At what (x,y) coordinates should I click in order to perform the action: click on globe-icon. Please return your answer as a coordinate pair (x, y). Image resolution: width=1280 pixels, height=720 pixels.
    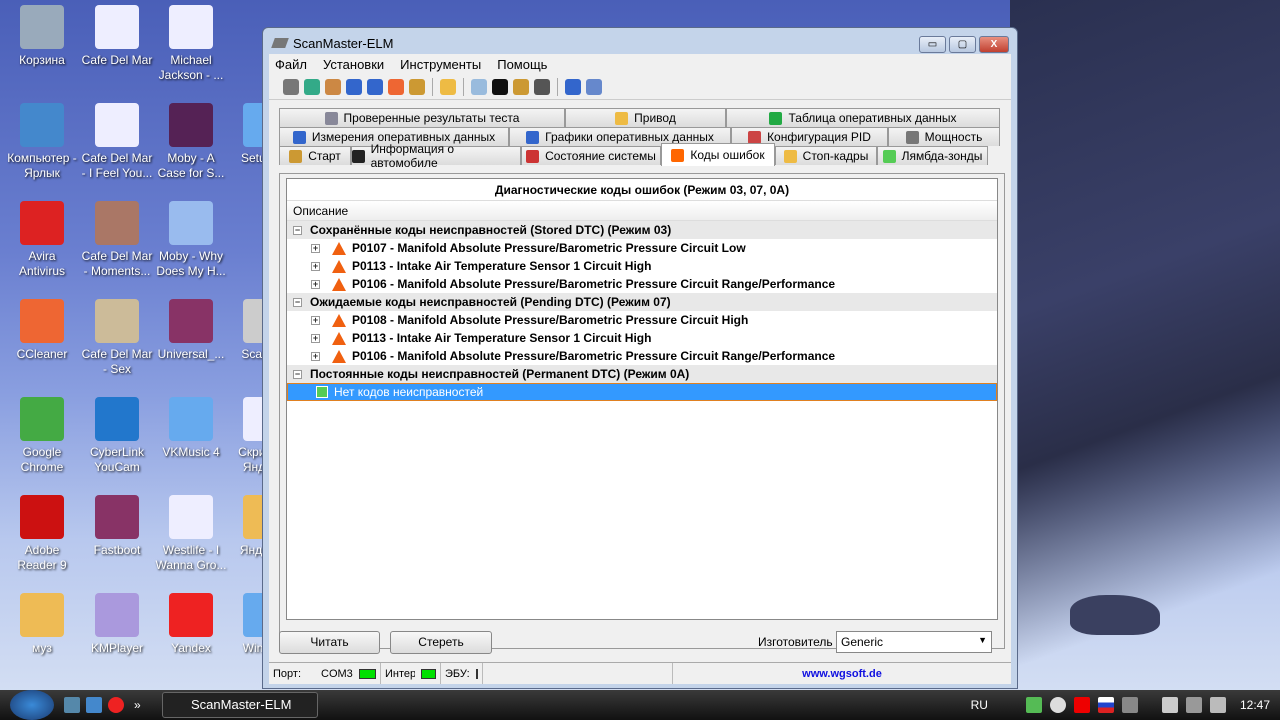
    Looking at the image, I should click on (312, 86).